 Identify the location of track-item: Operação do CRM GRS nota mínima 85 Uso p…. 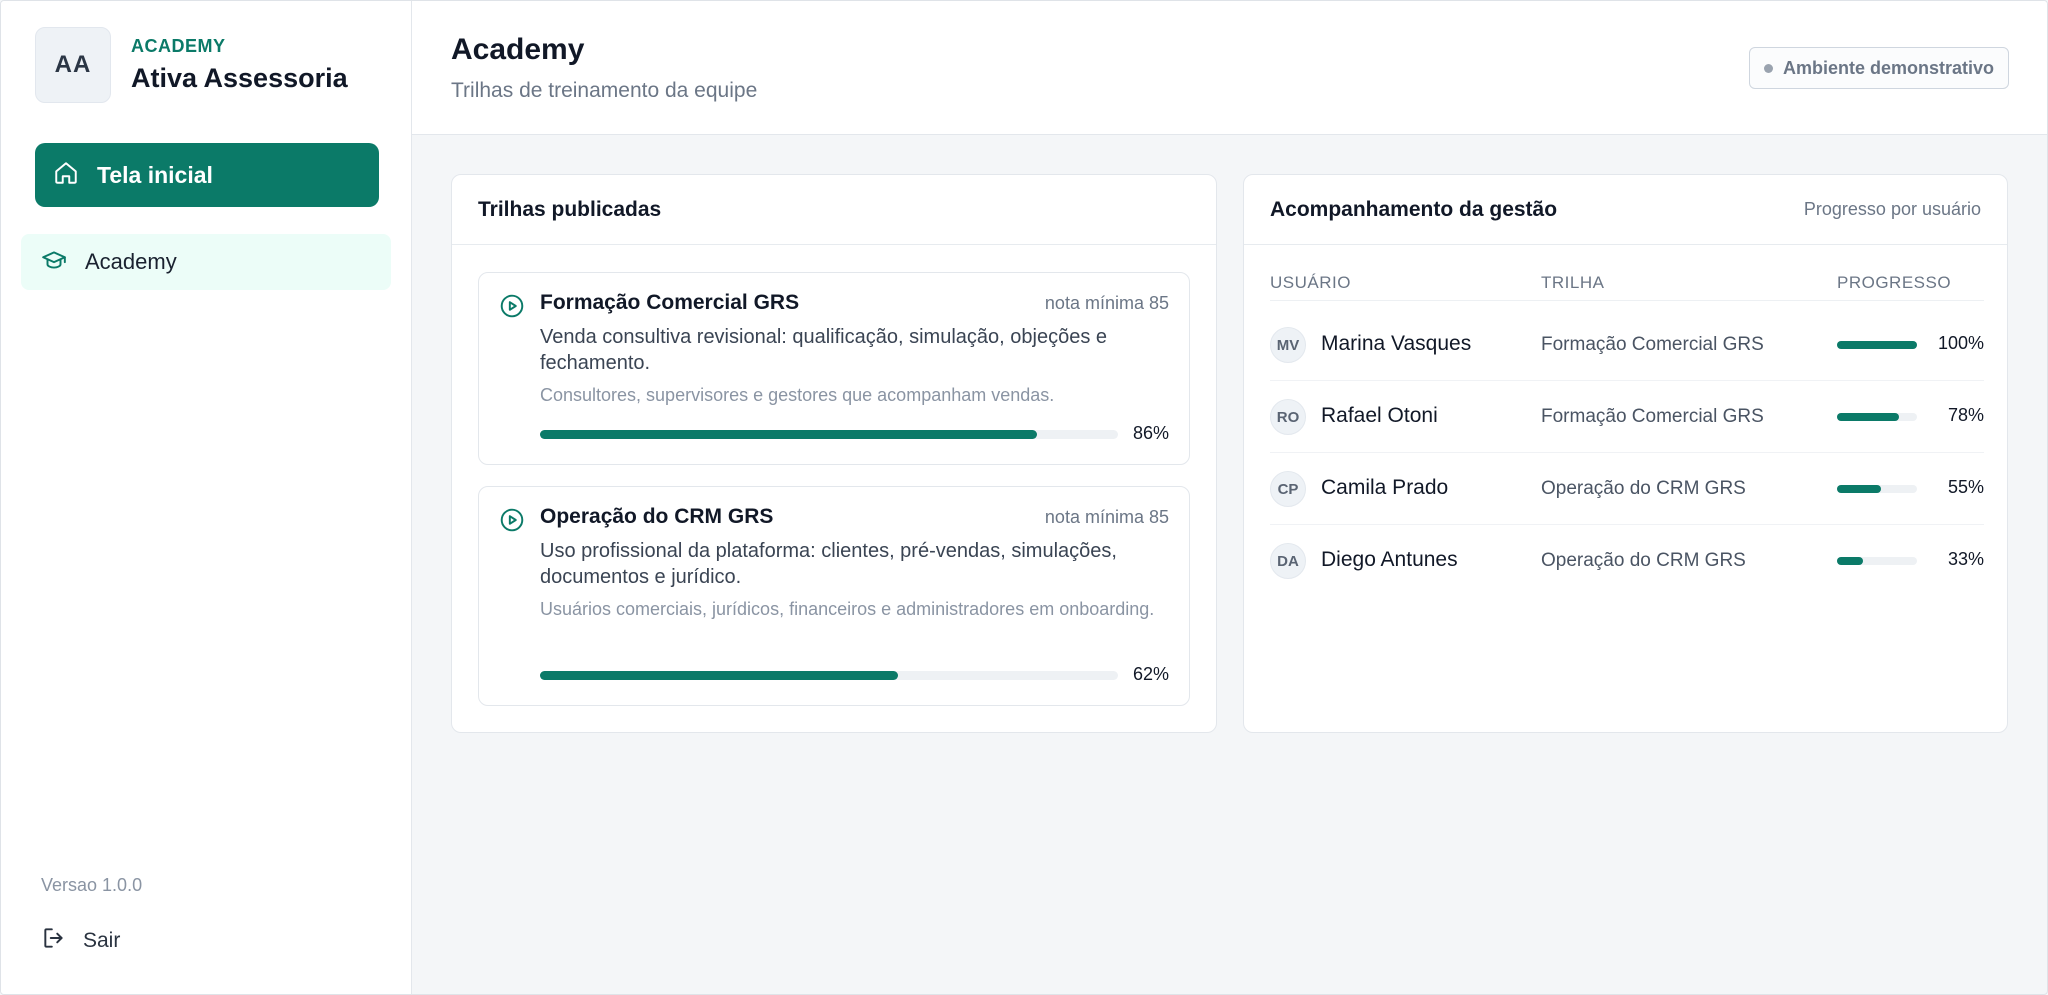
(834, 596).